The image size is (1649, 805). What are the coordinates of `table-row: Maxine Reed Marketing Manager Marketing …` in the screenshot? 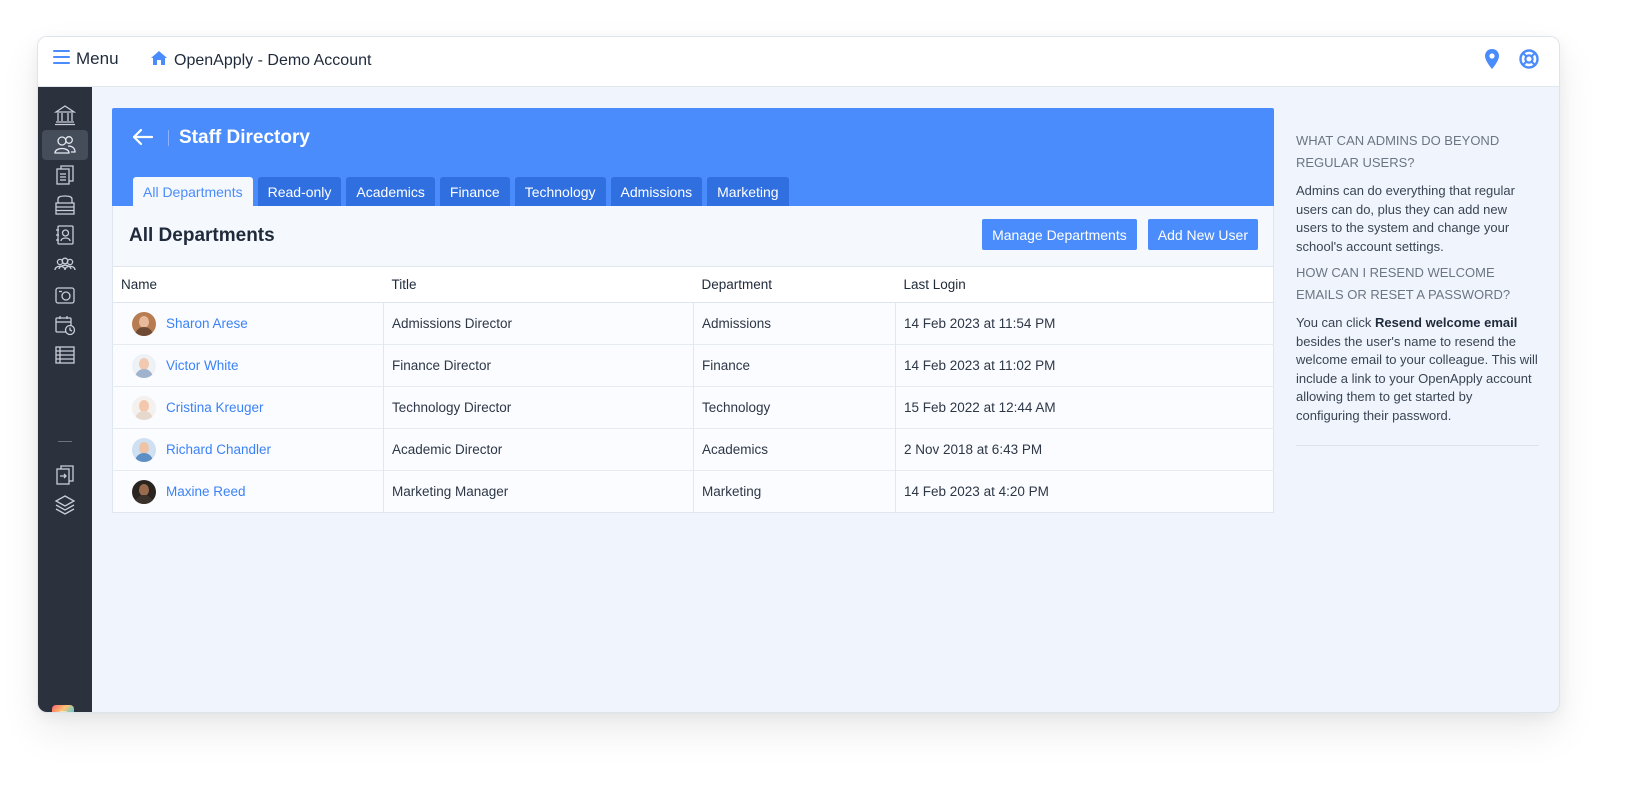 It's located at (693, 491).